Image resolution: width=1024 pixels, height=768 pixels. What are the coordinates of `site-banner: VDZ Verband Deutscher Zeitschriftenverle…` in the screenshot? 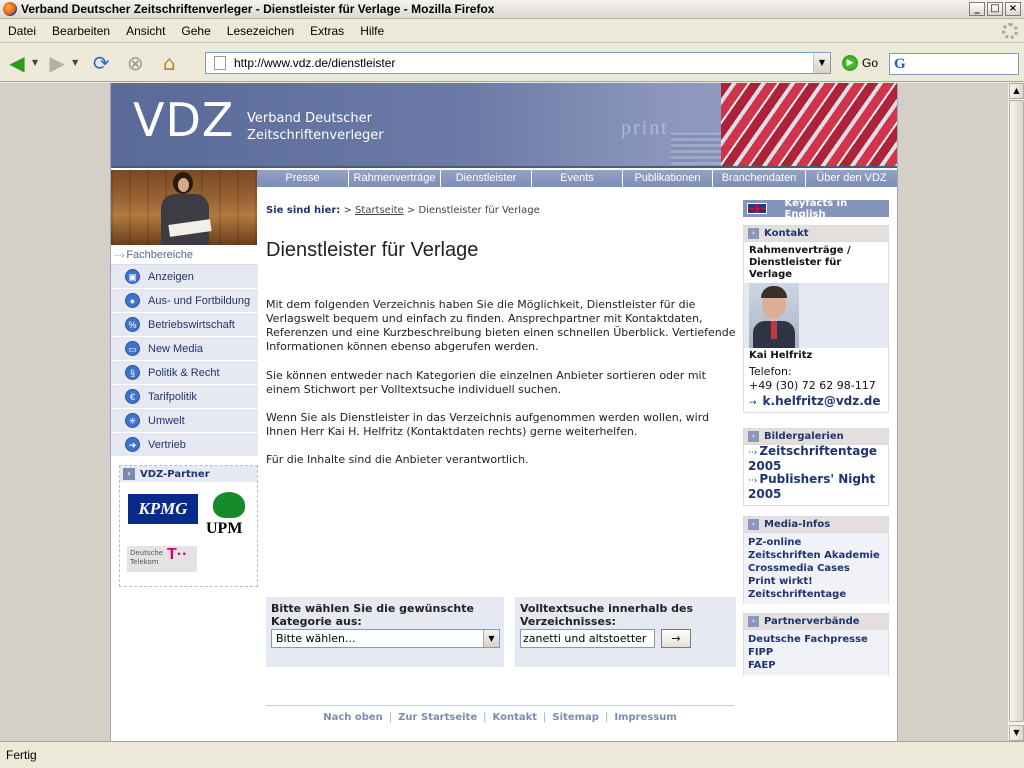 It's located at (504, 125).